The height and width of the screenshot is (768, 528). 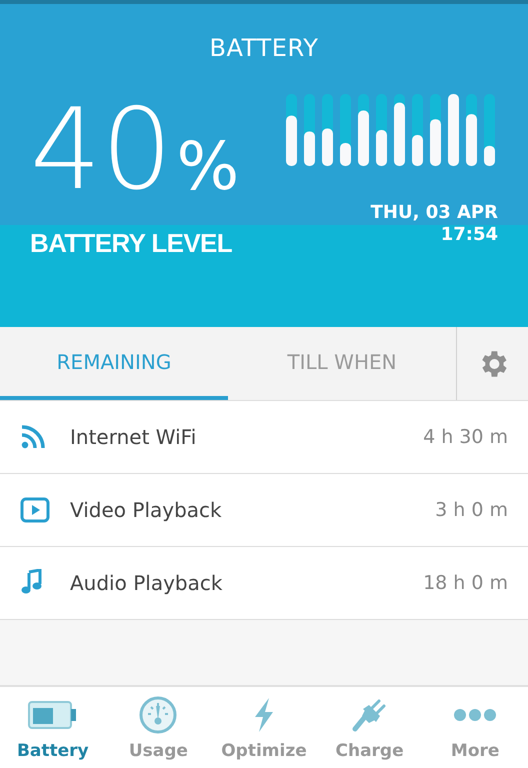 What do you see at coordinates (101, 150) in the screenshot?
I see `battery-percent: 40` at bounding box center [101, 150].